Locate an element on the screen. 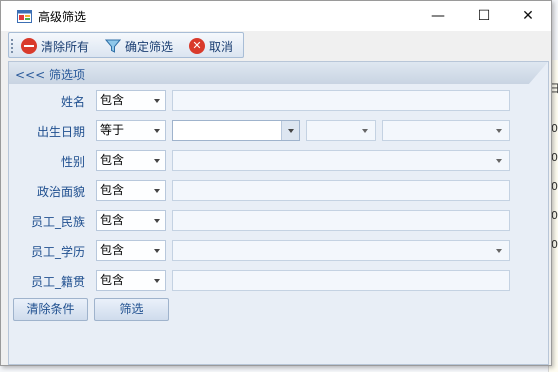 The image size is (558, 372). name-value-input is located at coordinates (341, 100).